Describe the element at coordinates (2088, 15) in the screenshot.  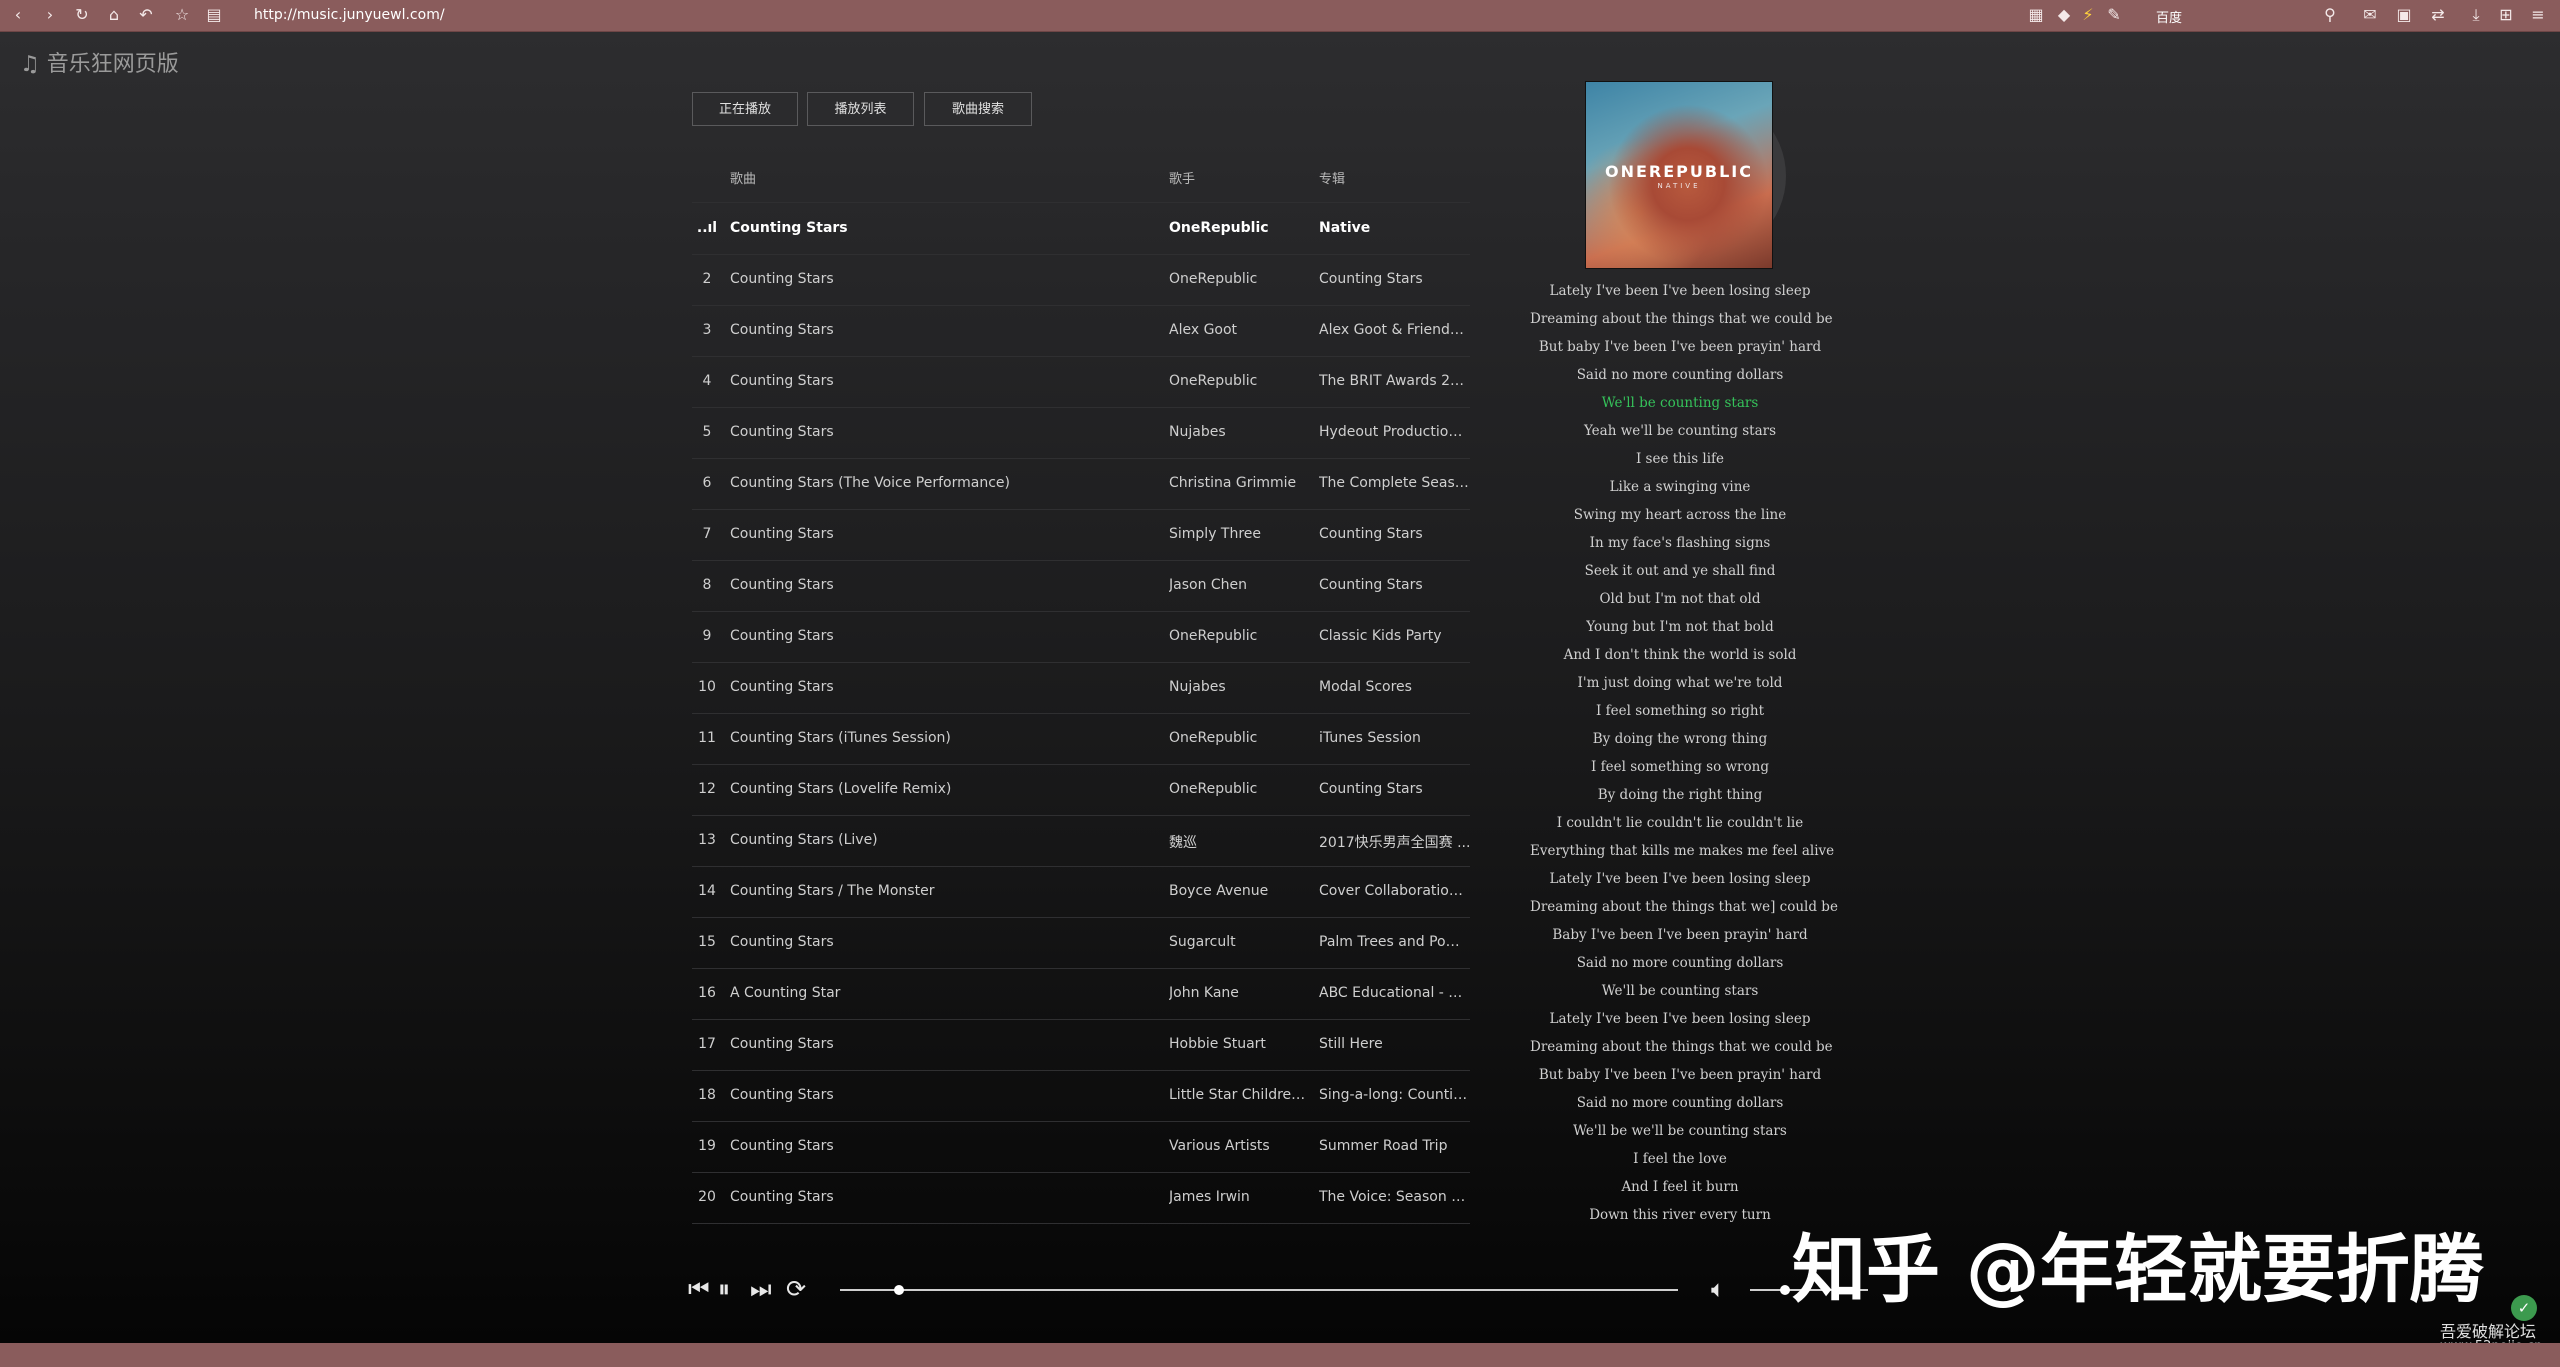
I see `lightning-icon: ⚡` at that location.